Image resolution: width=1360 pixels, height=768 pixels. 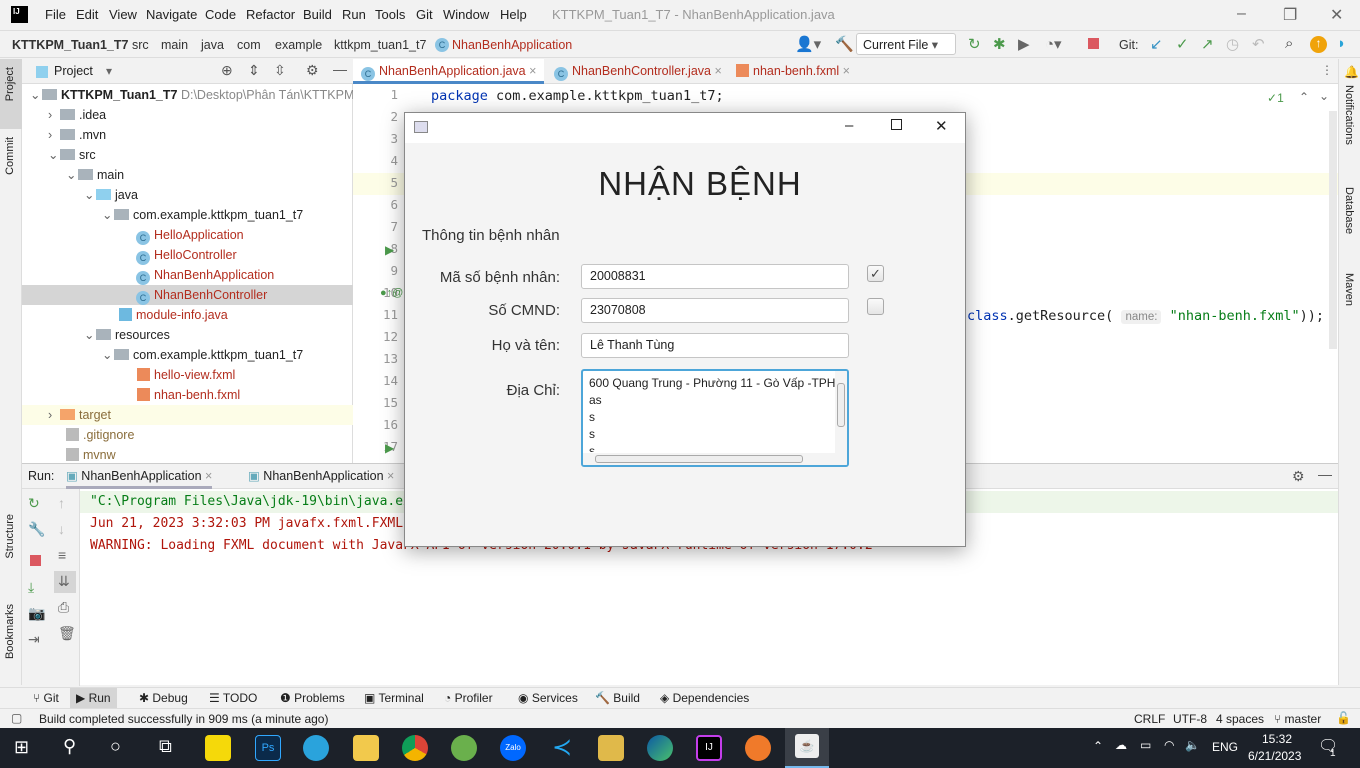 I want to click on breadcrumb-java: java, so click(x=212, y=45).